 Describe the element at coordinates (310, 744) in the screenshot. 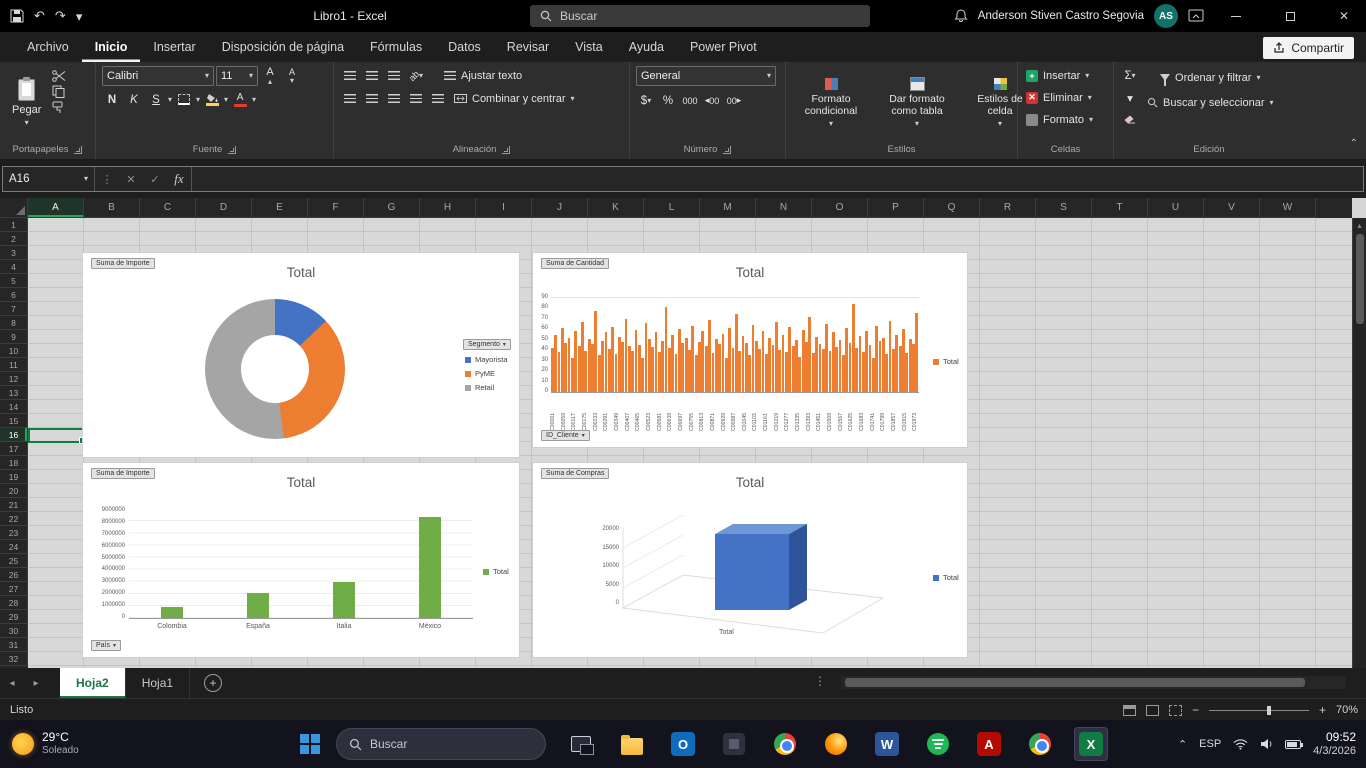

I see `start-button` at that location.